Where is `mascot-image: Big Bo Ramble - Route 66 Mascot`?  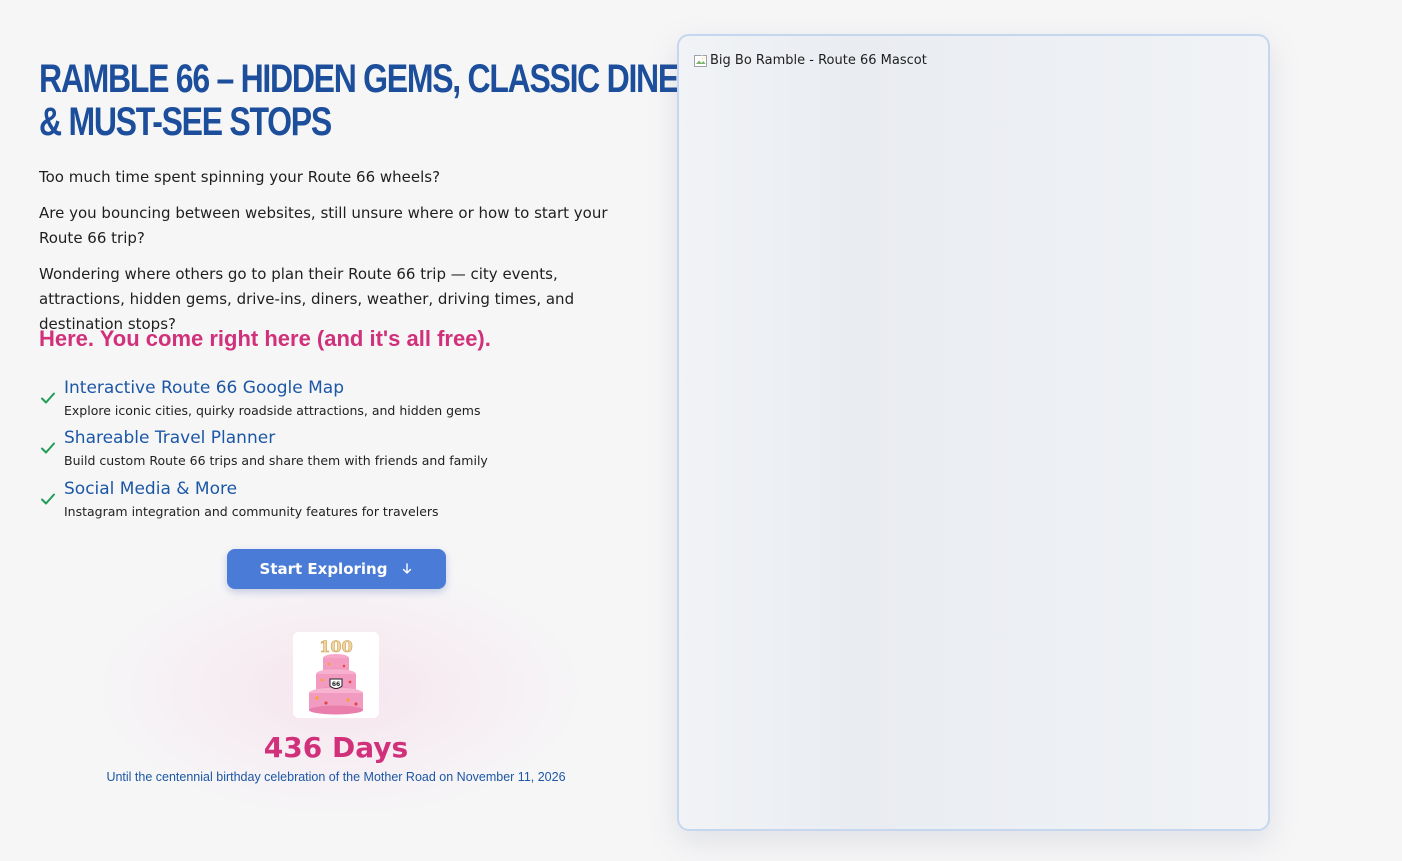
mascot-image: Big Bo Ramble - Route 66 Mascot is located at coordinates (810, 61).